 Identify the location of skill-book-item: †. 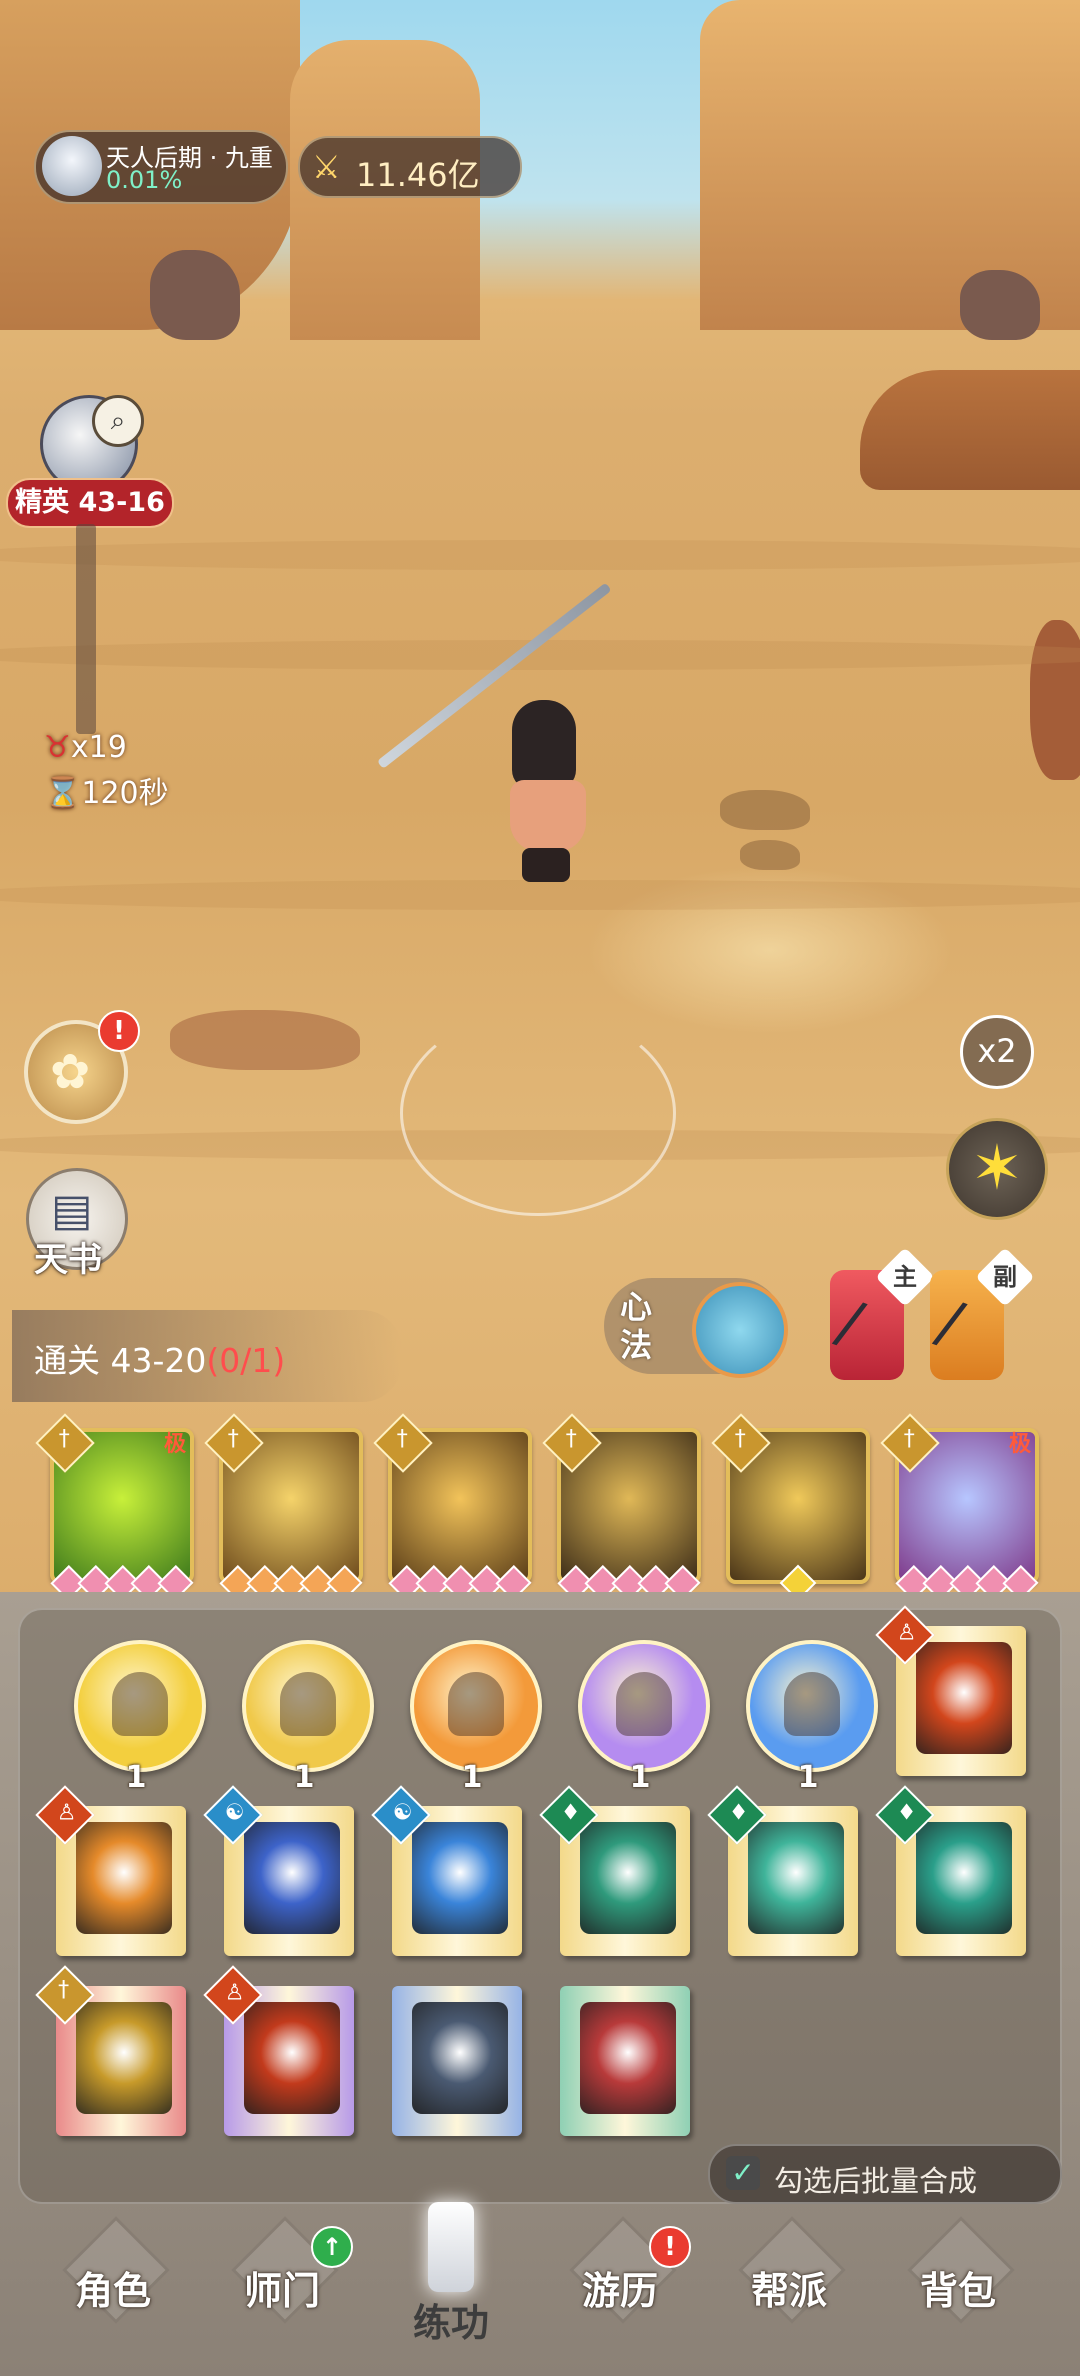
(110, 2050).